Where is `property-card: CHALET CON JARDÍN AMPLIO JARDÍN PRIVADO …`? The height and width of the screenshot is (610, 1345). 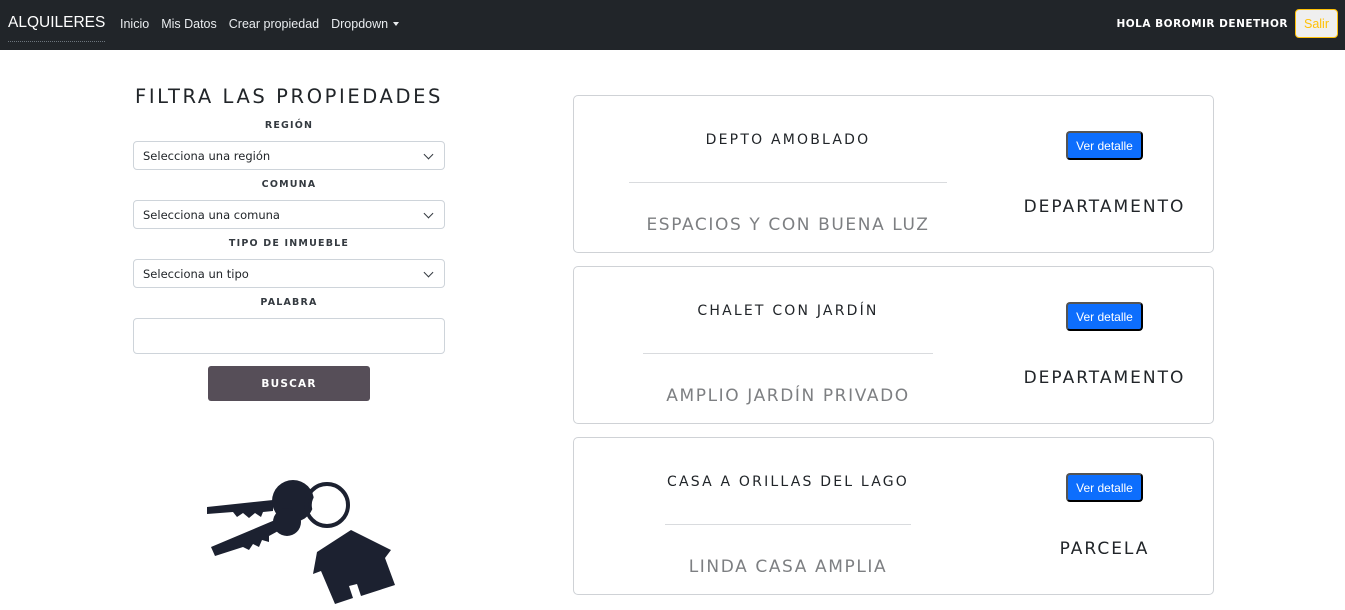 property-card: CHALET CON JARDÍN AMPLIO JARDÍN PRIVADO … is located at coordinates (893, 345).